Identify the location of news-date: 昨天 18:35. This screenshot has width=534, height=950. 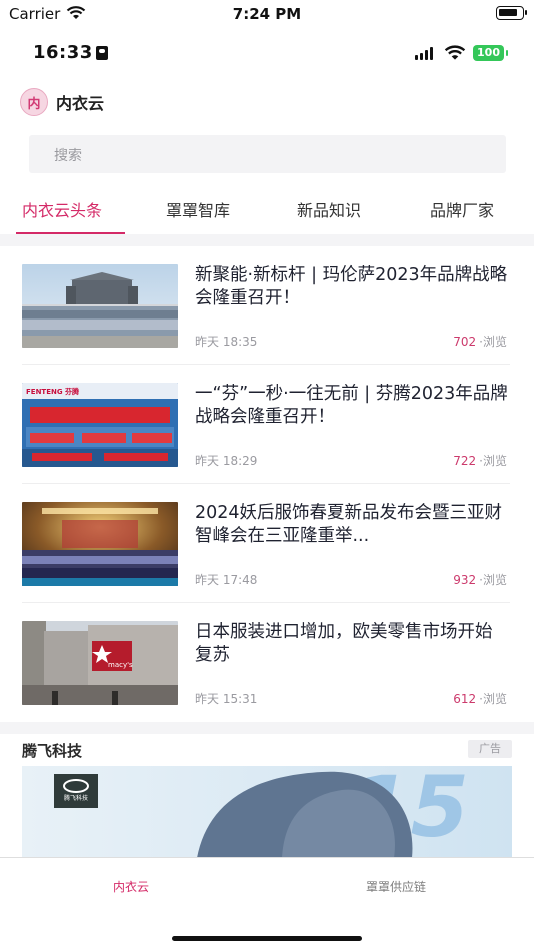
(226, 342).